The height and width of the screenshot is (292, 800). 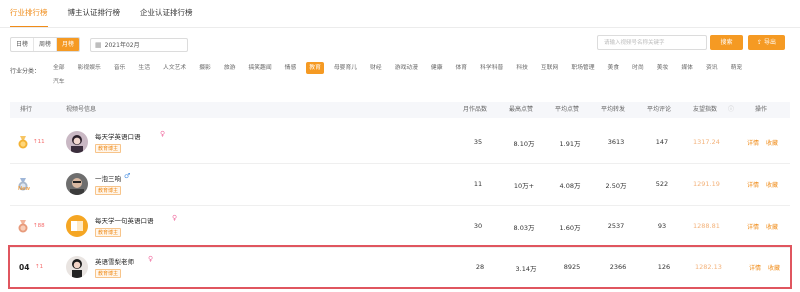 What do you see at coordinates (127, 176) in the screenshot?
I see `male-icon: ♂` at bounding box center [127, 176].